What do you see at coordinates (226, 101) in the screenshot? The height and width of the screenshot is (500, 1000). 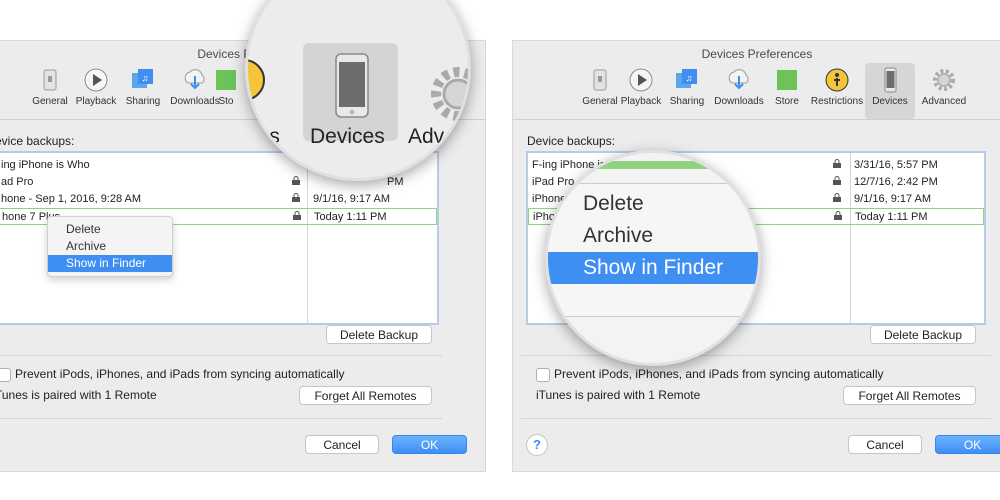 I see `toolbar-label: Sto` at bounding box center [226, 101].